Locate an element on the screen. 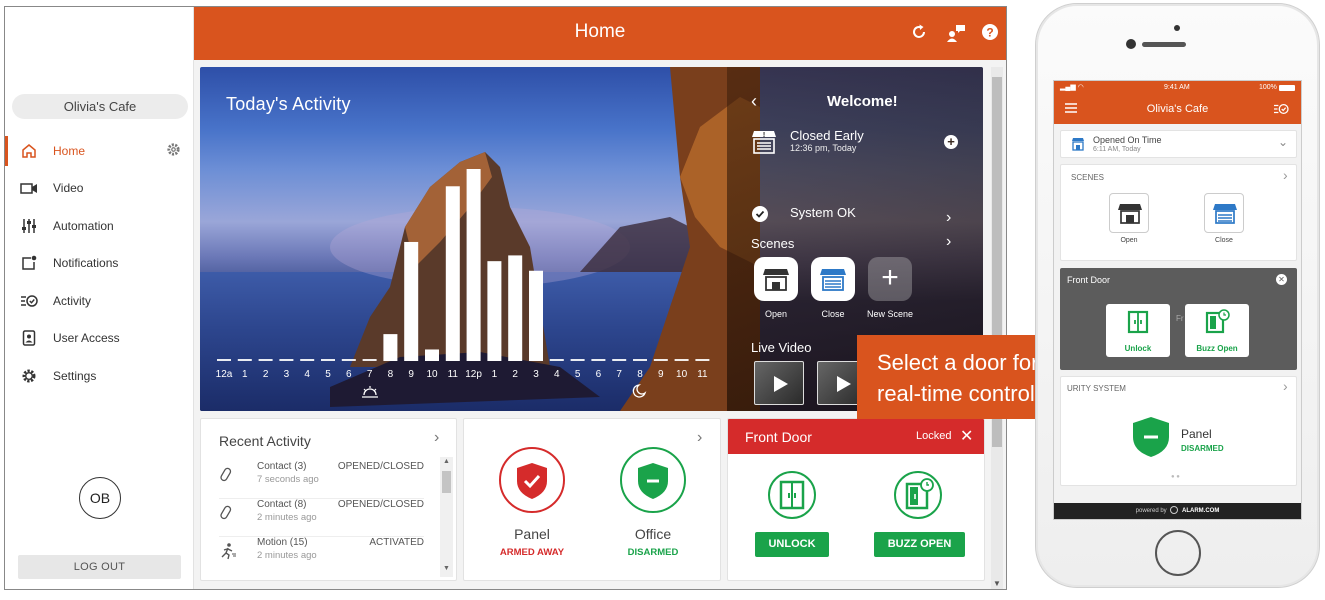 The height and width of the screenshot is (600, 1325). unlock-button: UNLOCK is located at coordinates (792, 544).